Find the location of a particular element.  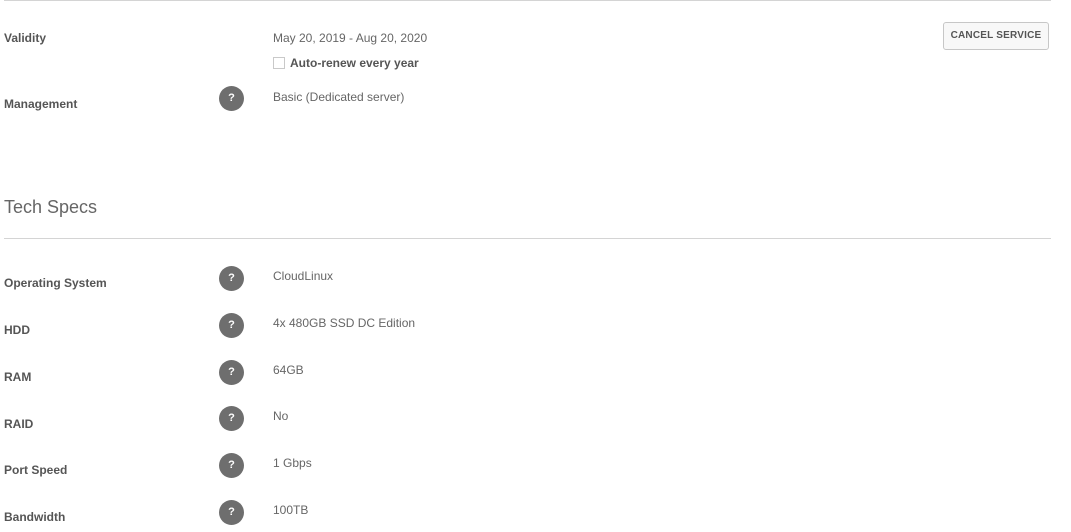

spec-value-port-speed: 1 Gbps is located at coordinates (292, 463).